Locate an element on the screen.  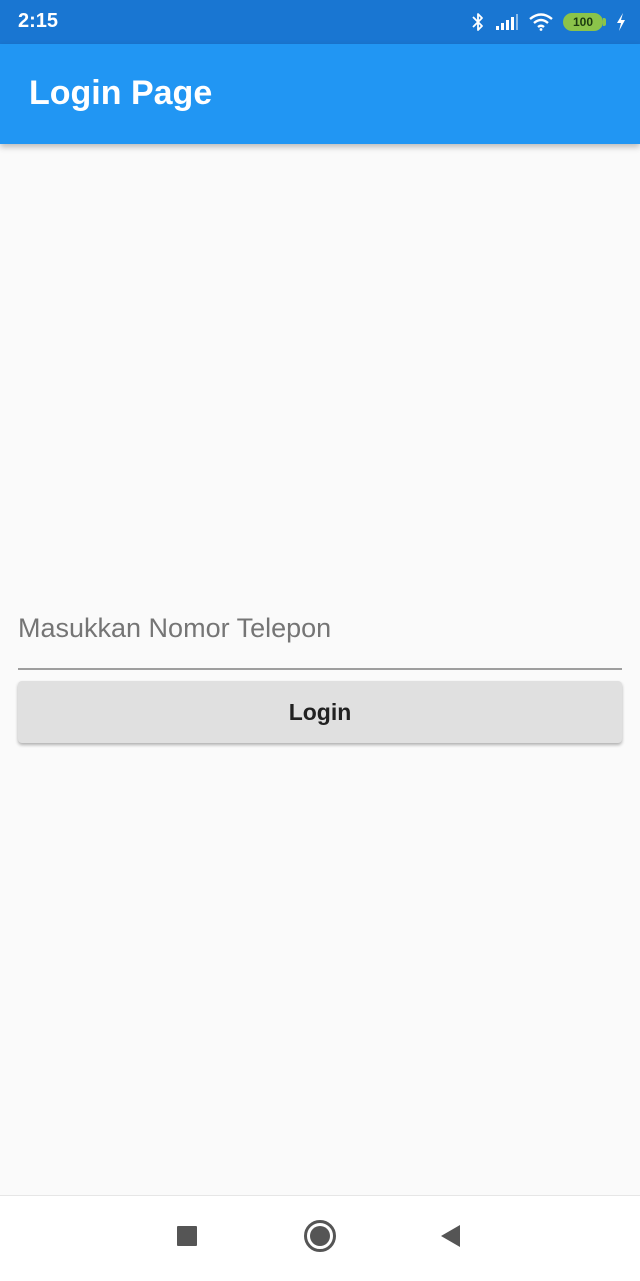
recents-icon is located at coordinates (187, 1238).